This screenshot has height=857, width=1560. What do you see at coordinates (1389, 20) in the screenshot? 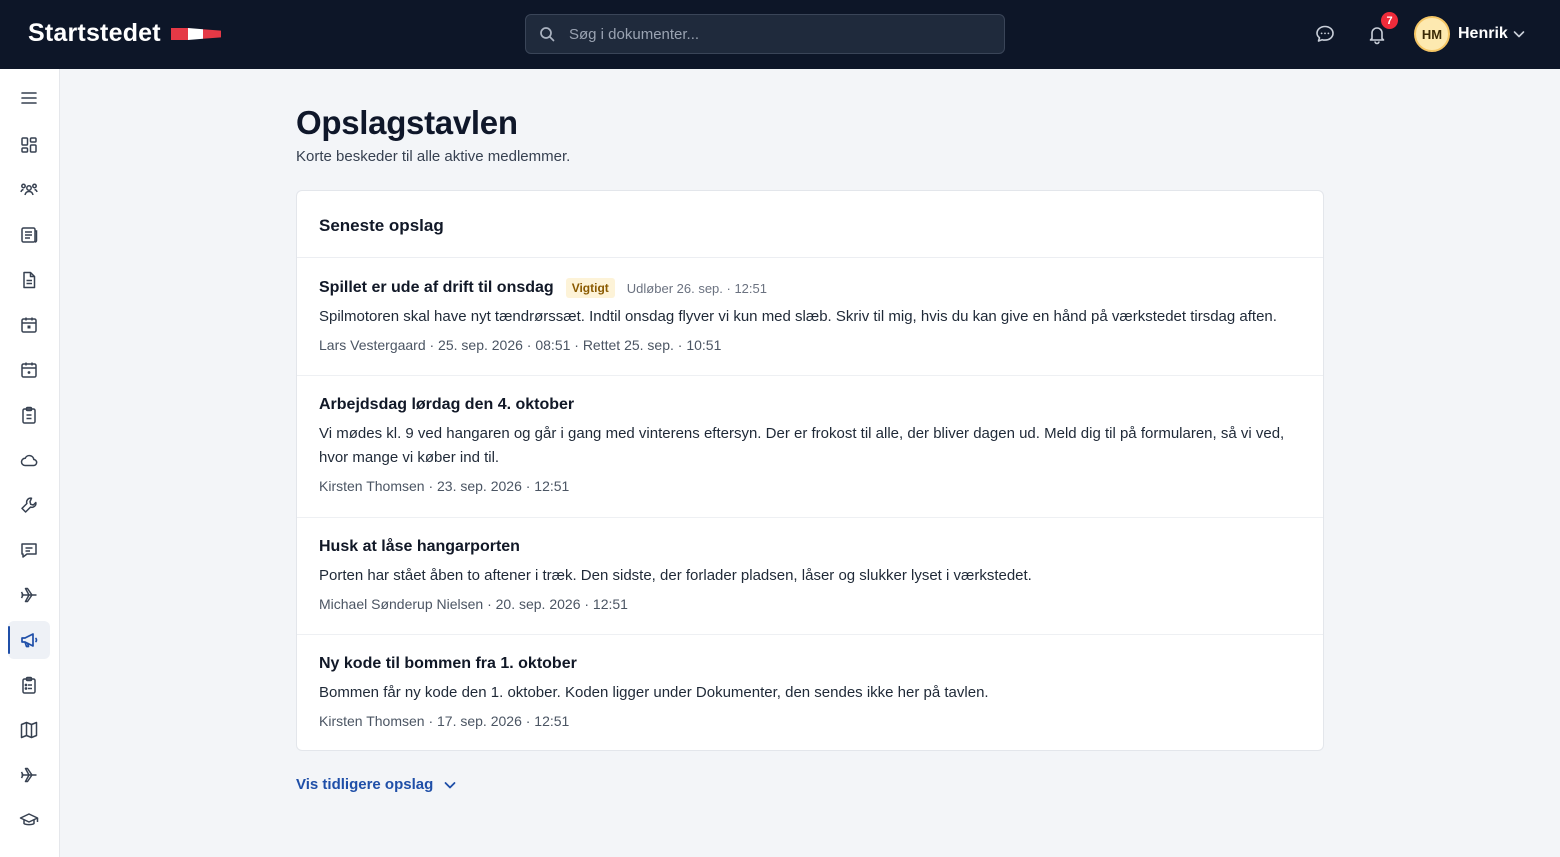
I see `notification-badge: 7` at bounding box center [1389, 20].